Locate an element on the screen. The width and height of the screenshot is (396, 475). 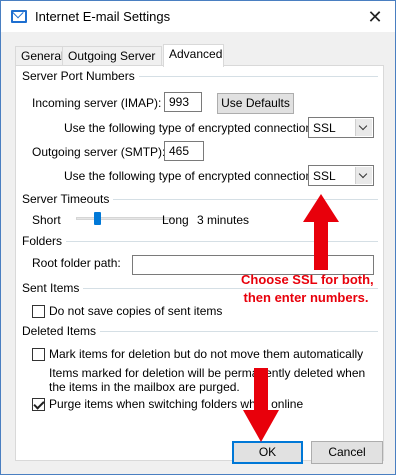
mark-for-deletion-checkbox is located at coordinates (38, 354).